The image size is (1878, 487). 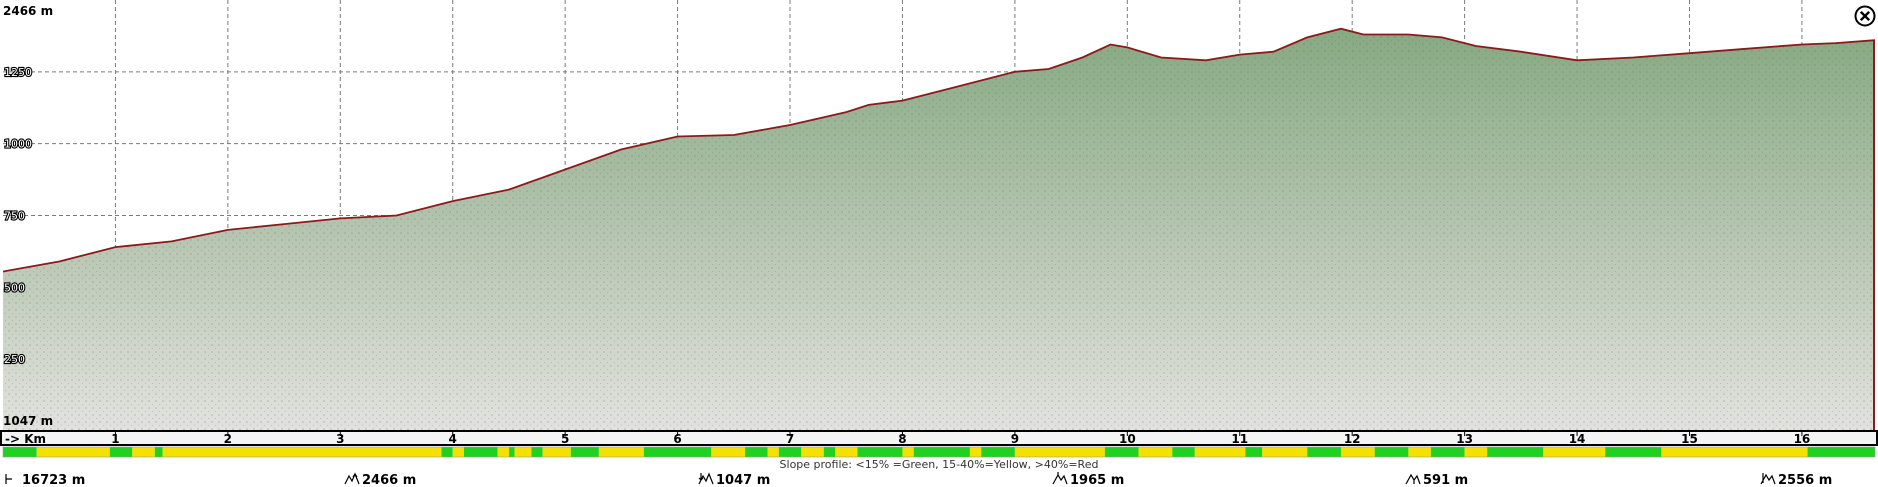 I want to click on elevation-range-icon, so click(x=1768, y=479).